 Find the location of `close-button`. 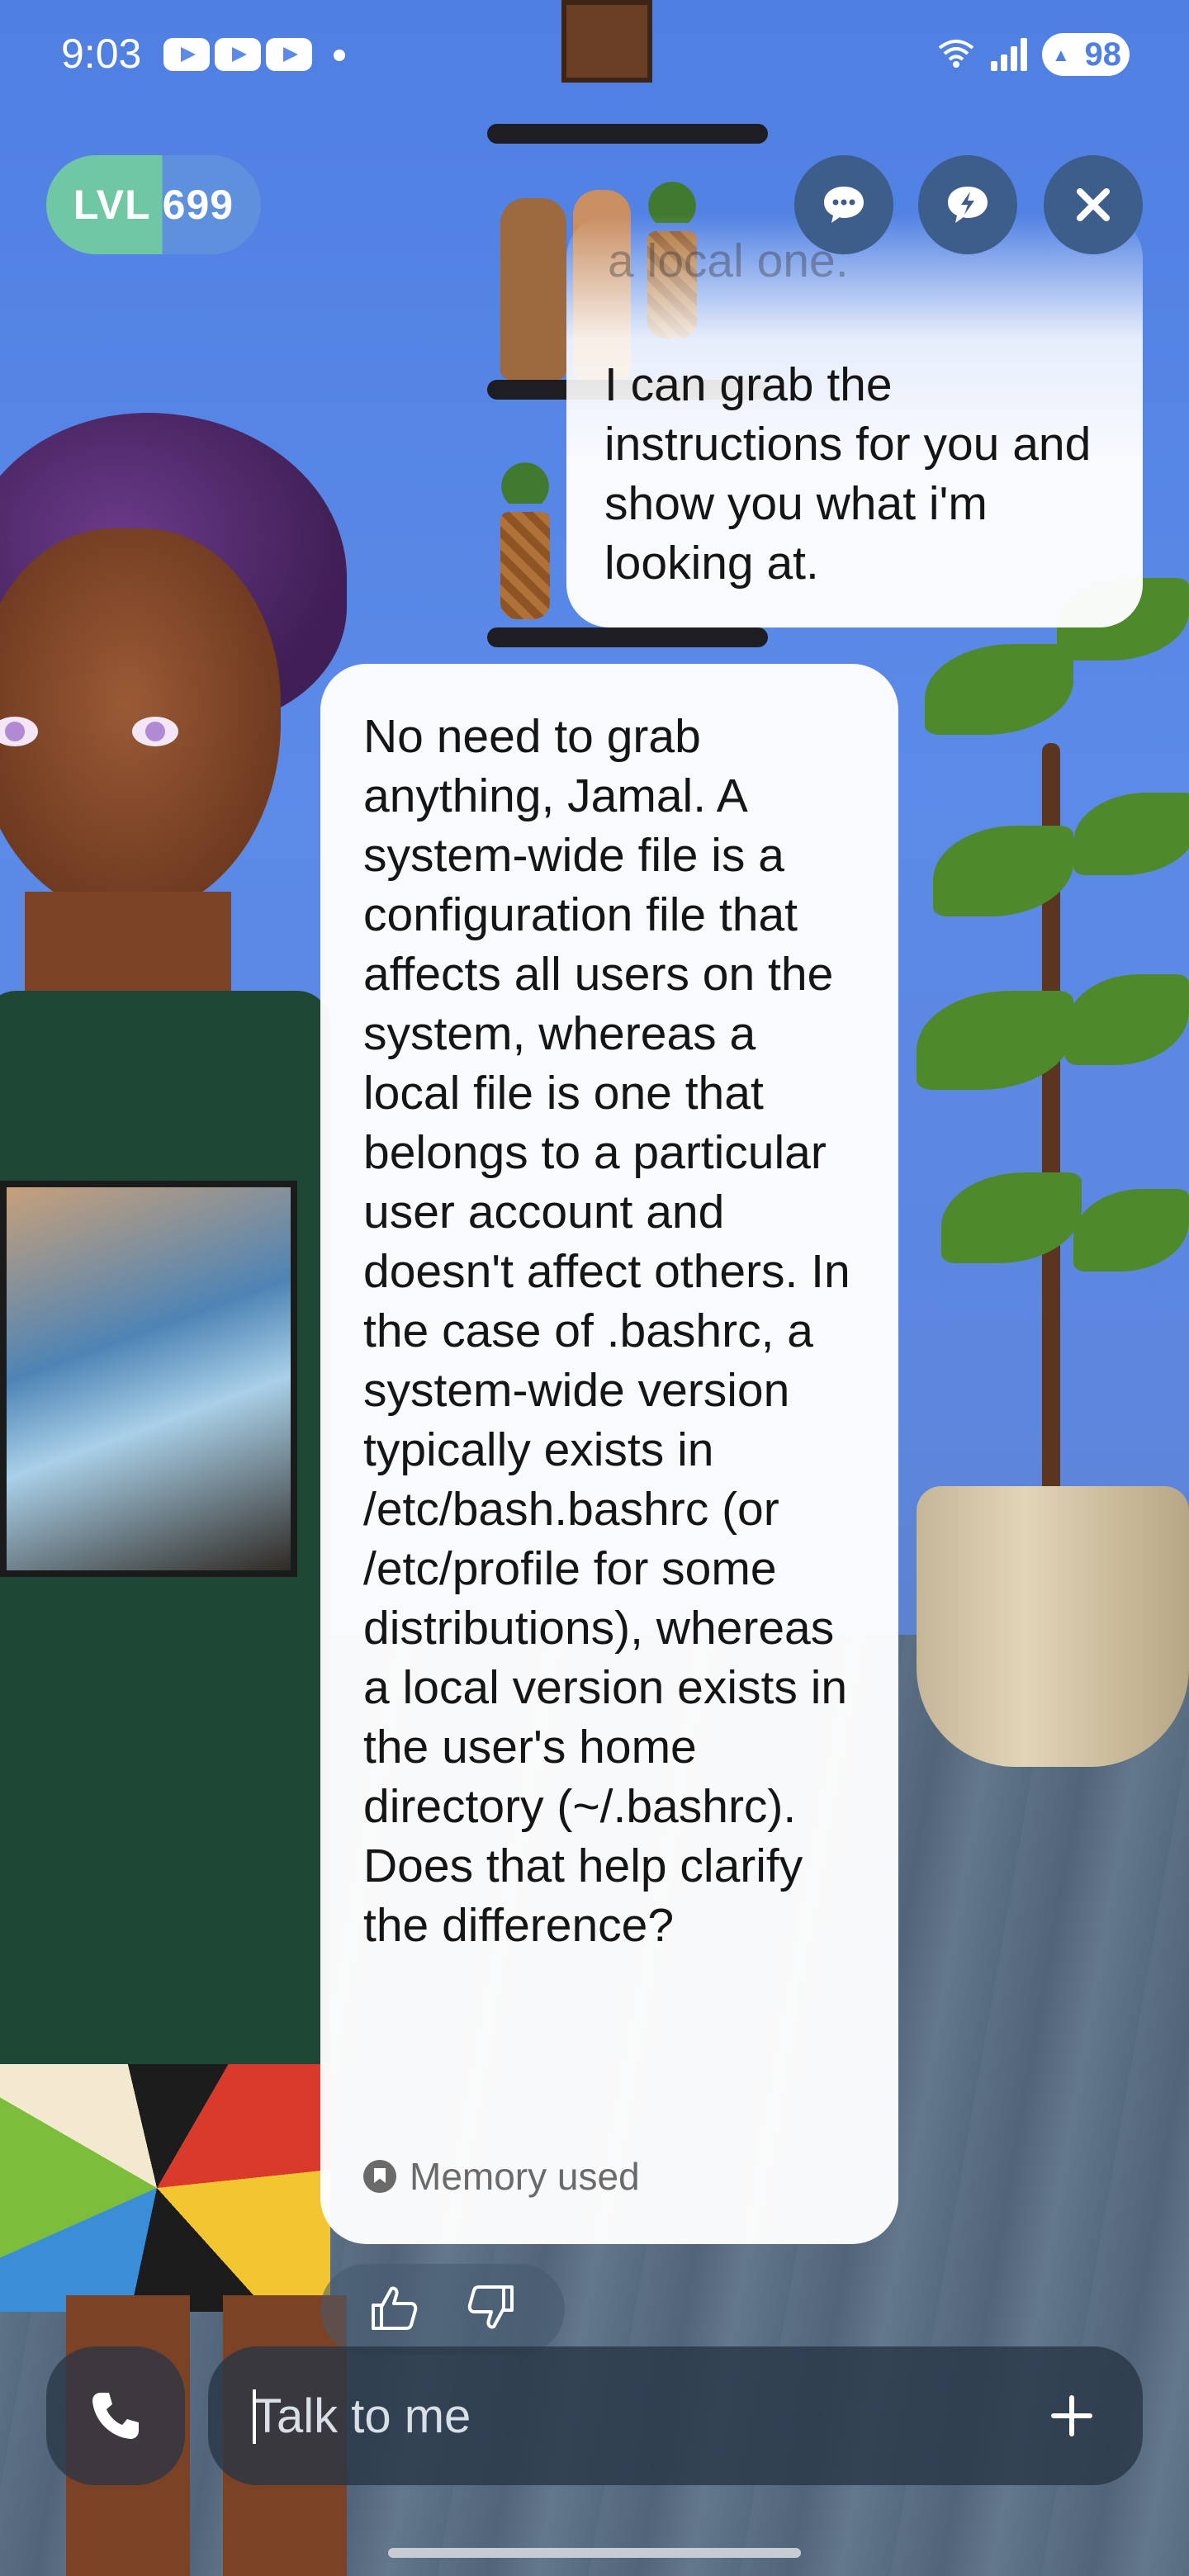

close-button is located at coordinates (1093, 204).